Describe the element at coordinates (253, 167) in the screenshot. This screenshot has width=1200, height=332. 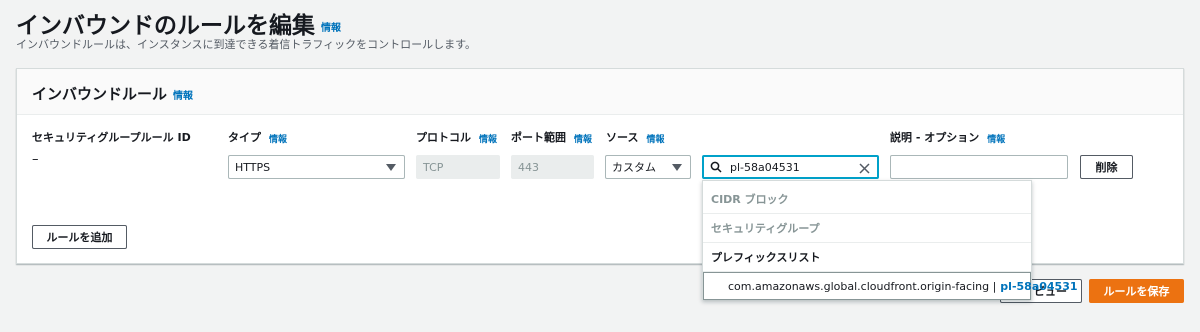
I see `type-select-value: HTTPS` at that location.